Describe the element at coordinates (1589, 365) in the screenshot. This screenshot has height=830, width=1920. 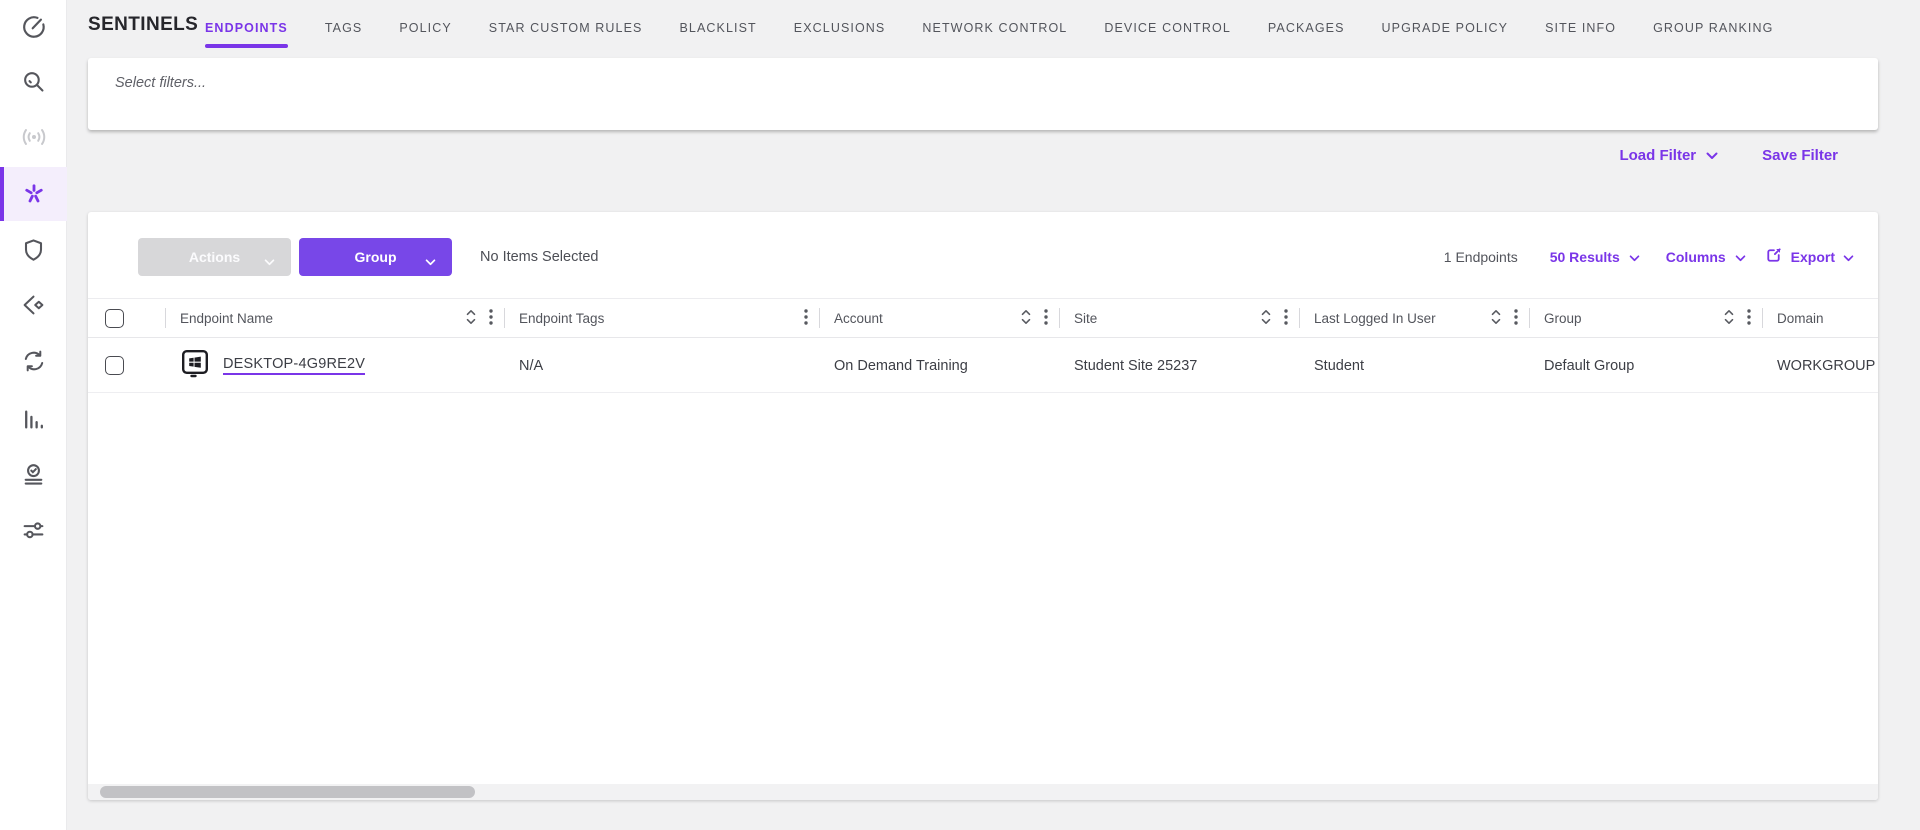
I see `group-cell: Default Group` at that location.